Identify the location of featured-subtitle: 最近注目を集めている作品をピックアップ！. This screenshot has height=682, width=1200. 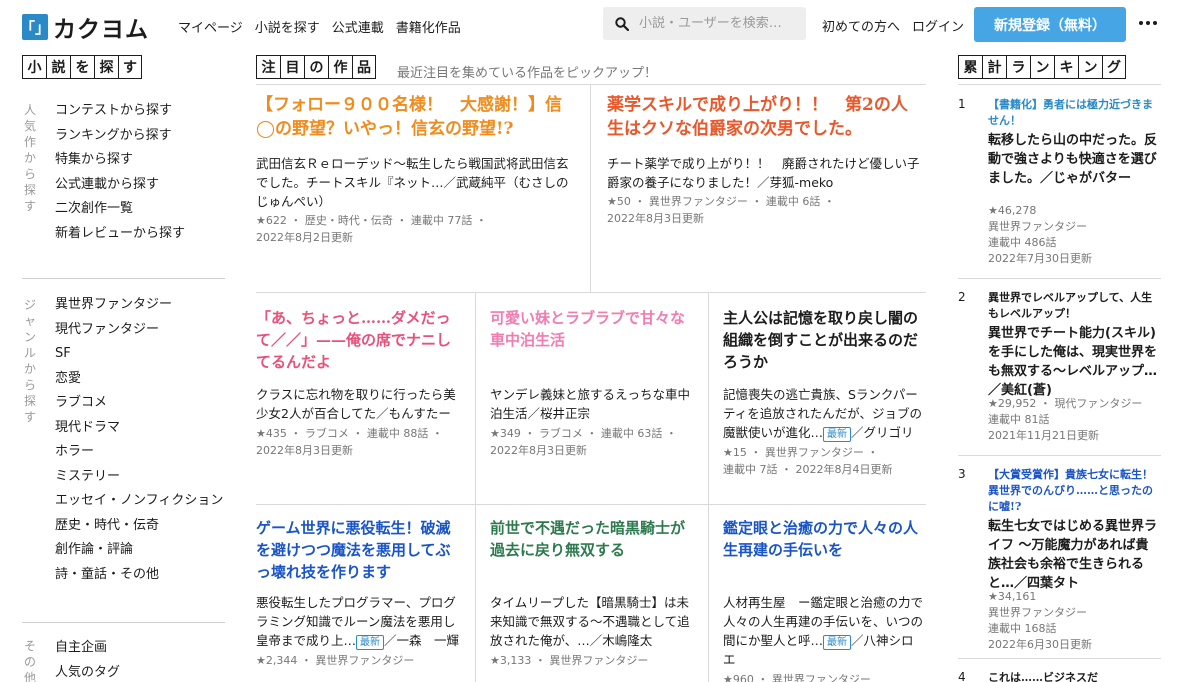
(527, 73).